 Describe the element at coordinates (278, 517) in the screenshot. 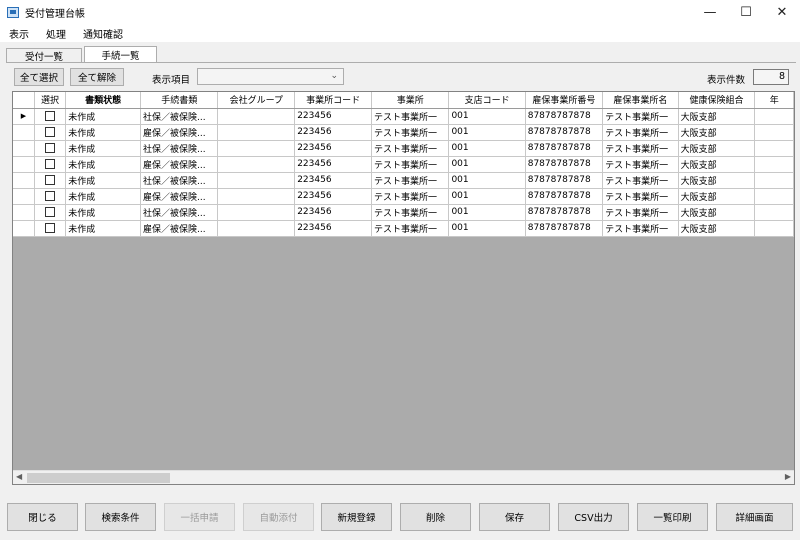

I see `auto-attach-button: 自動添付` at that location.